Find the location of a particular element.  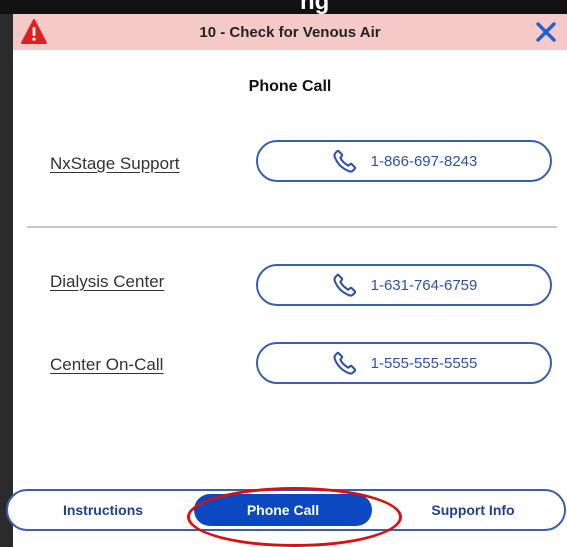

contact-label-dialysis-center: Dialysis Center is located at coordinates (107, 282).